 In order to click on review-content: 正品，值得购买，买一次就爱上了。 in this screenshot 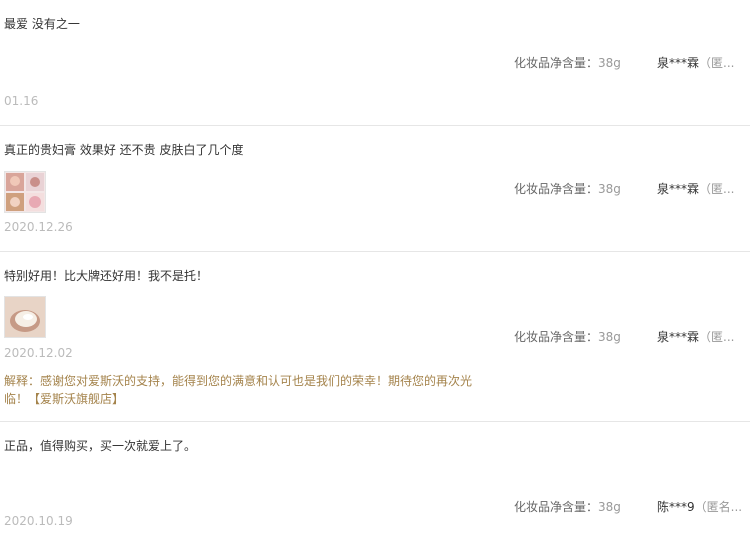, I will do `click(100, 446)`.